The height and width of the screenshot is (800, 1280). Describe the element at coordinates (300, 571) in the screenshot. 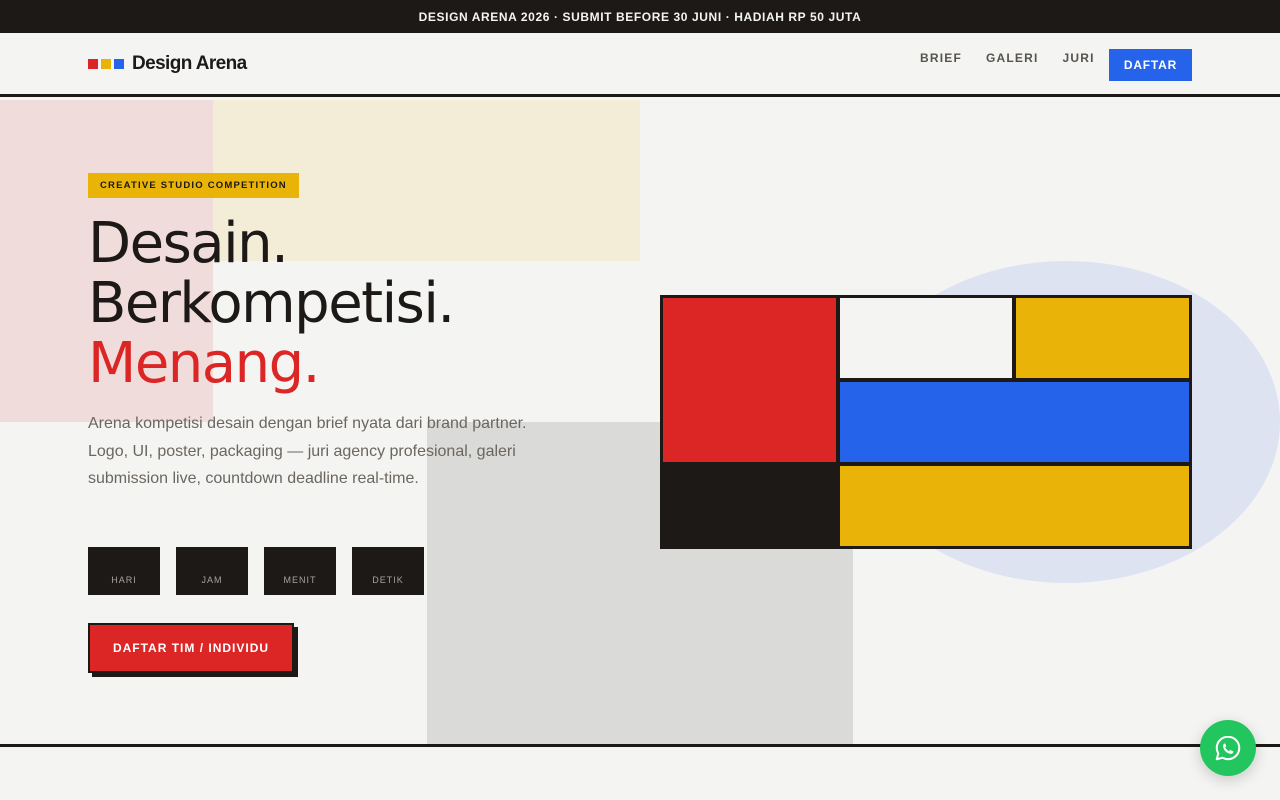

I see `countdown-minutes: MENIT` at that location.